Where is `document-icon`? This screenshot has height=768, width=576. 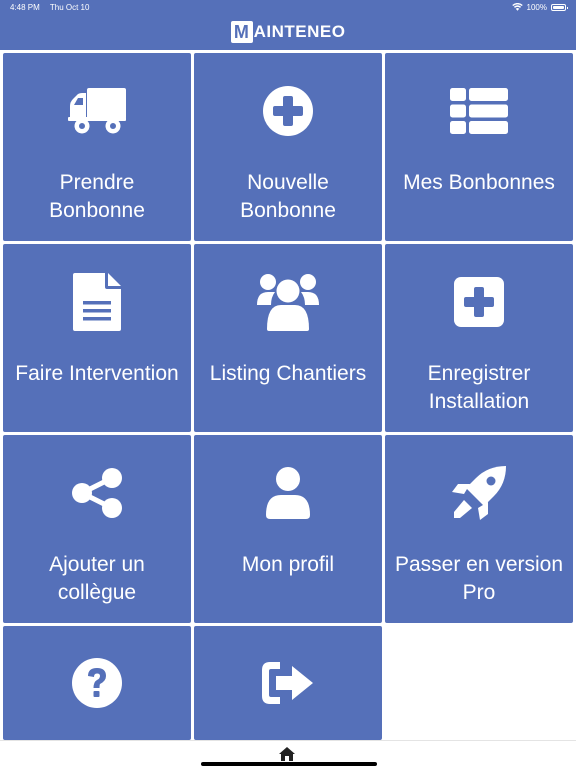
document-icon is located at coordinates (97, 302).